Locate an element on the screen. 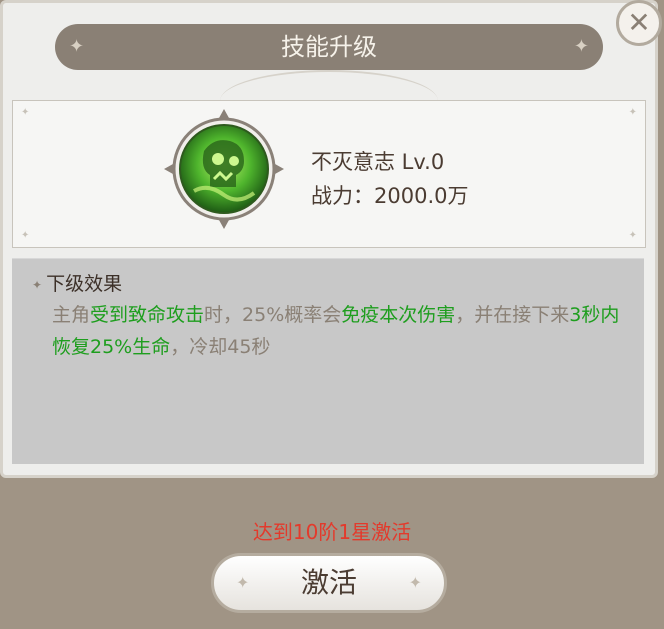  close-button: ✕ is located at coordinates (639, 23).